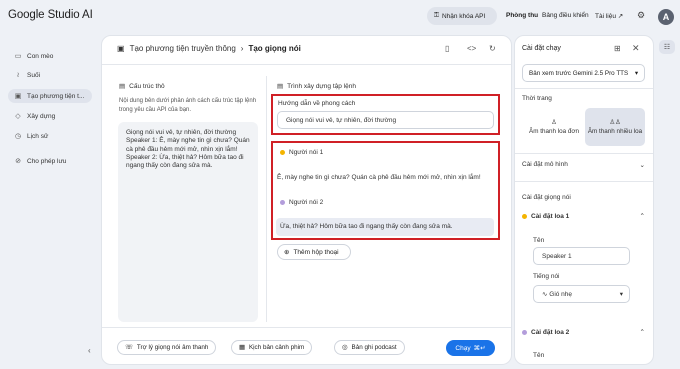  What do you see at coordinates (54, 75) in the screenshot?
I see `sidebar-item-stream: ≀ Suối` at bounding box center [54, 75].